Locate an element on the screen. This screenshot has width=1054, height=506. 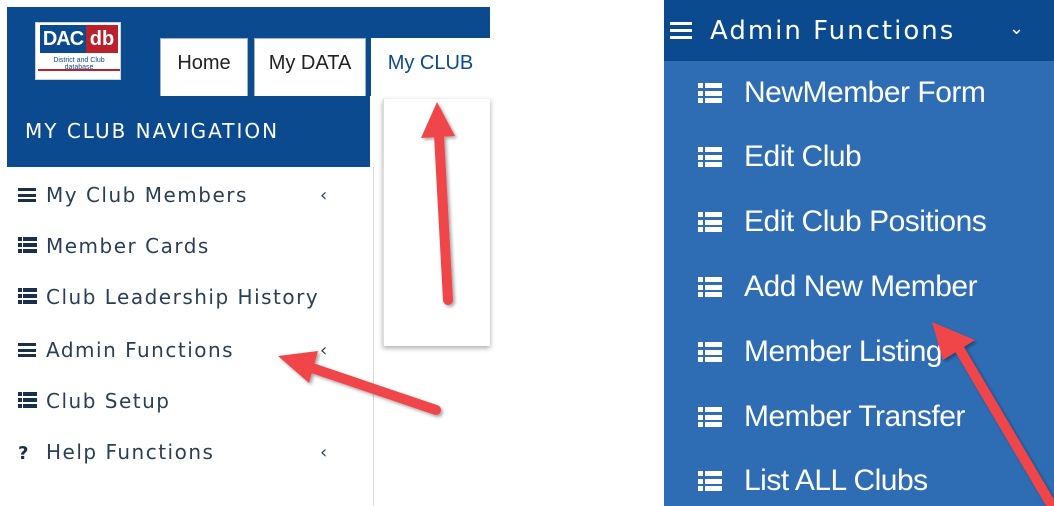
submenu-item-label: NewMember Form is located at coordinates (865, 92).